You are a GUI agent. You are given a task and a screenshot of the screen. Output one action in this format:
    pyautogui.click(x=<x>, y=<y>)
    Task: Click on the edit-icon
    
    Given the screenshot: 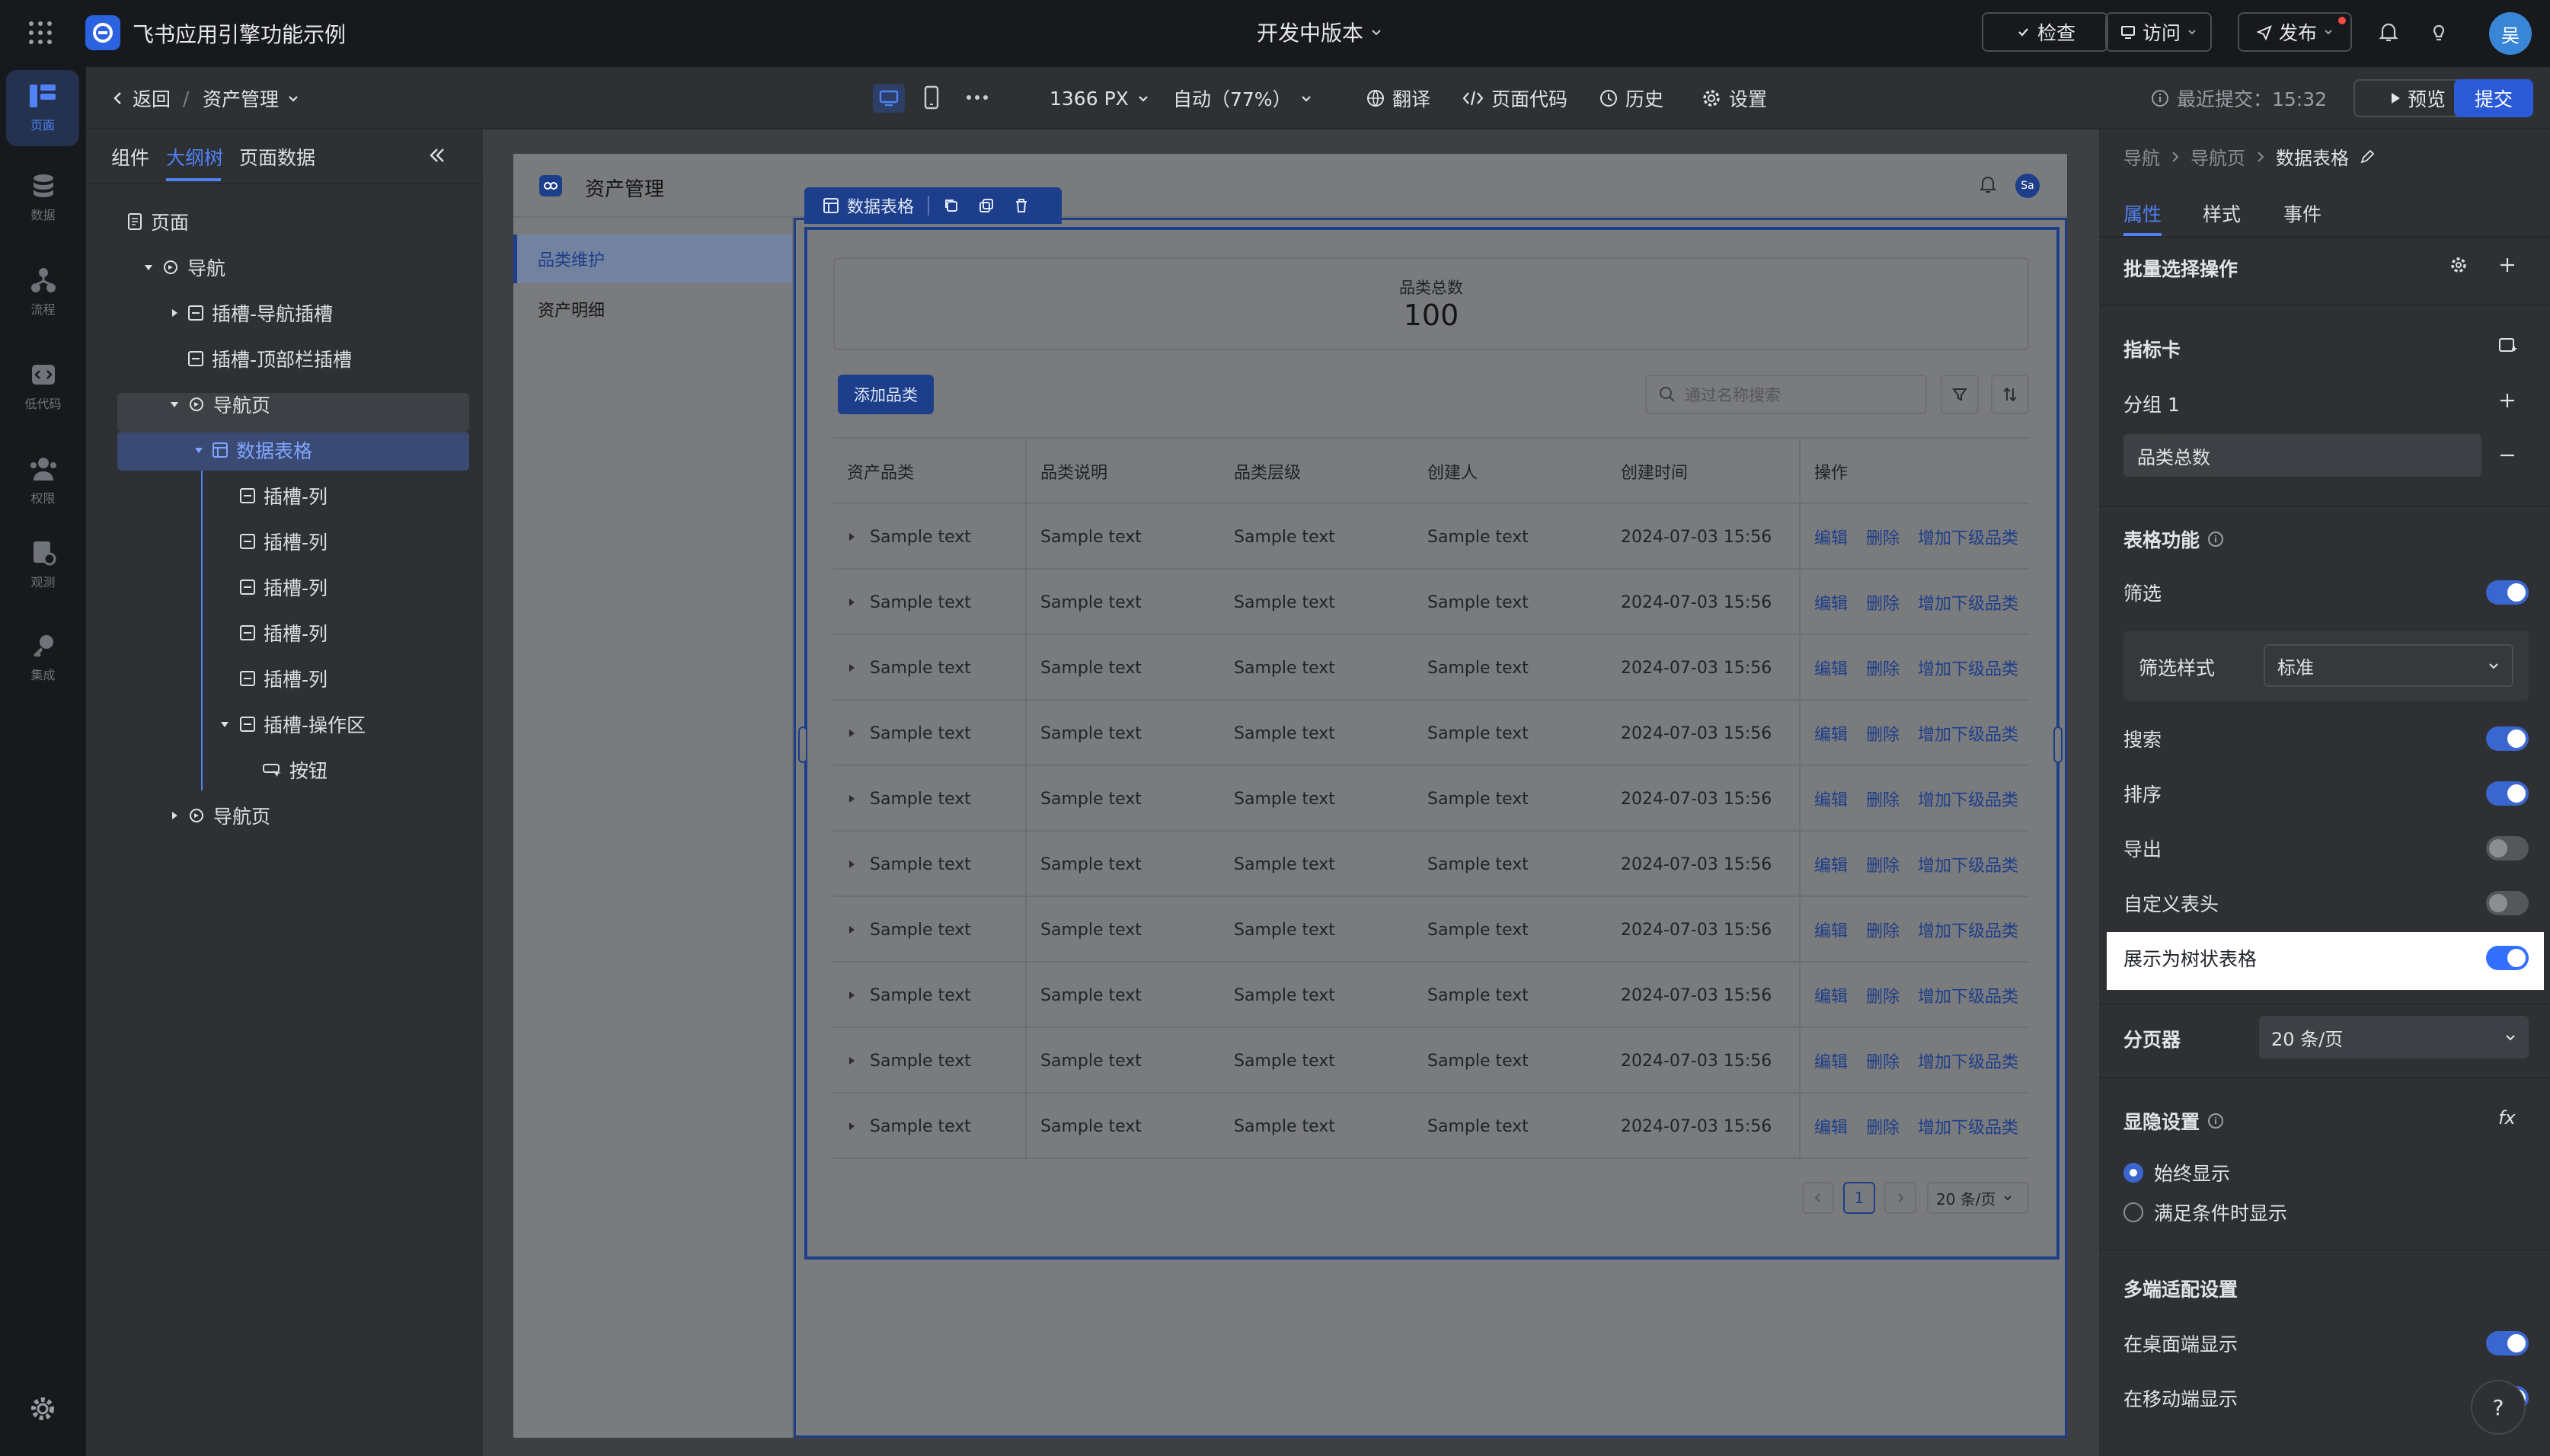 What is the action you would take?
    pyautogui.click(x=2367, y=156)
    